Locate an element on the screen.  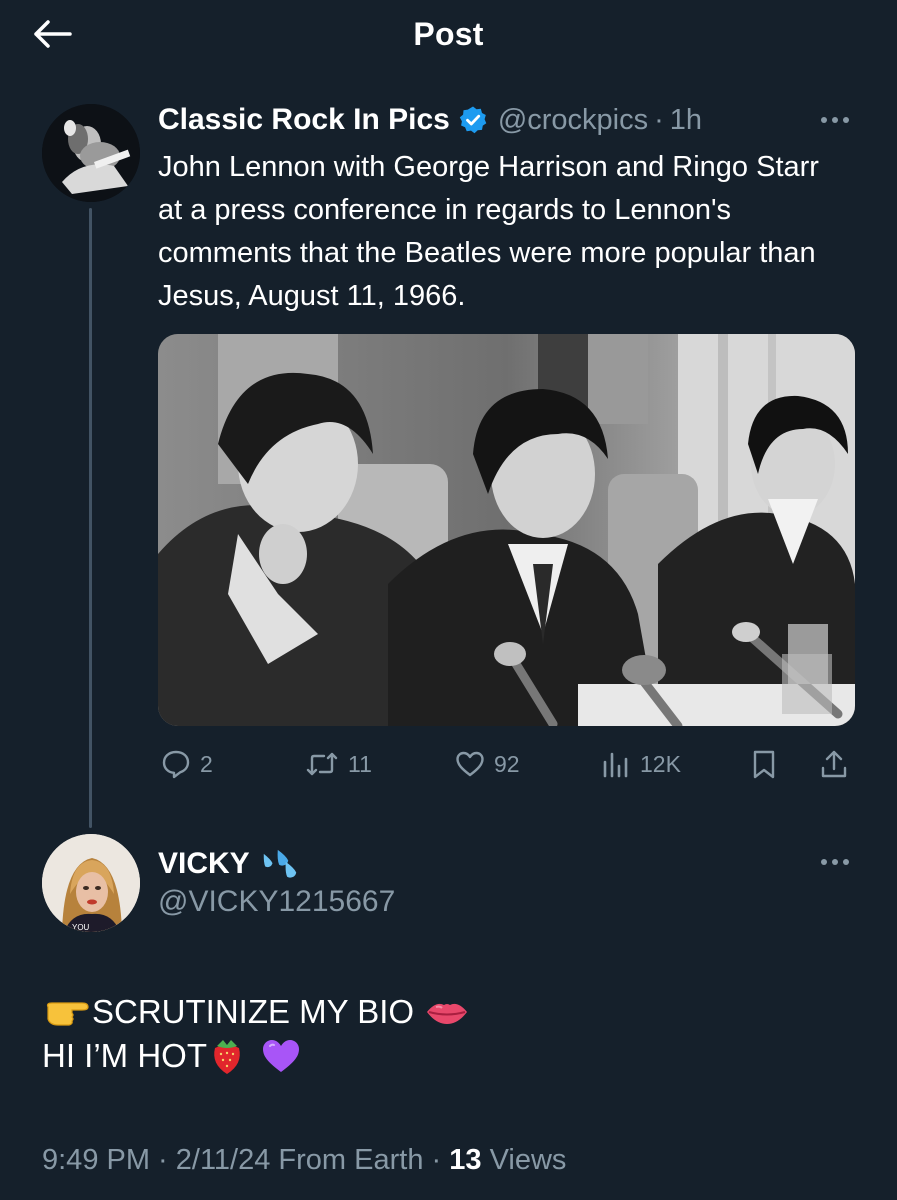
reply-author: VICKY is located at coordinates (229, 864).